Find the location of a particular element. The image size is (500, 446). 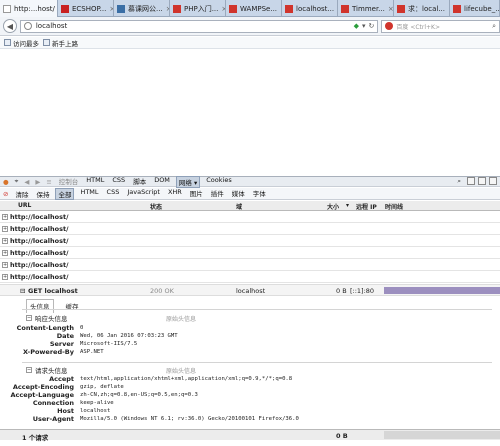

firebug-toolbar: ● ⌖ ◀ ▶ ≡ 控制台 HTML CSS 脚本 DOM 网络 ▾ Cookies ⌕ is located at coordinates (250, 181).